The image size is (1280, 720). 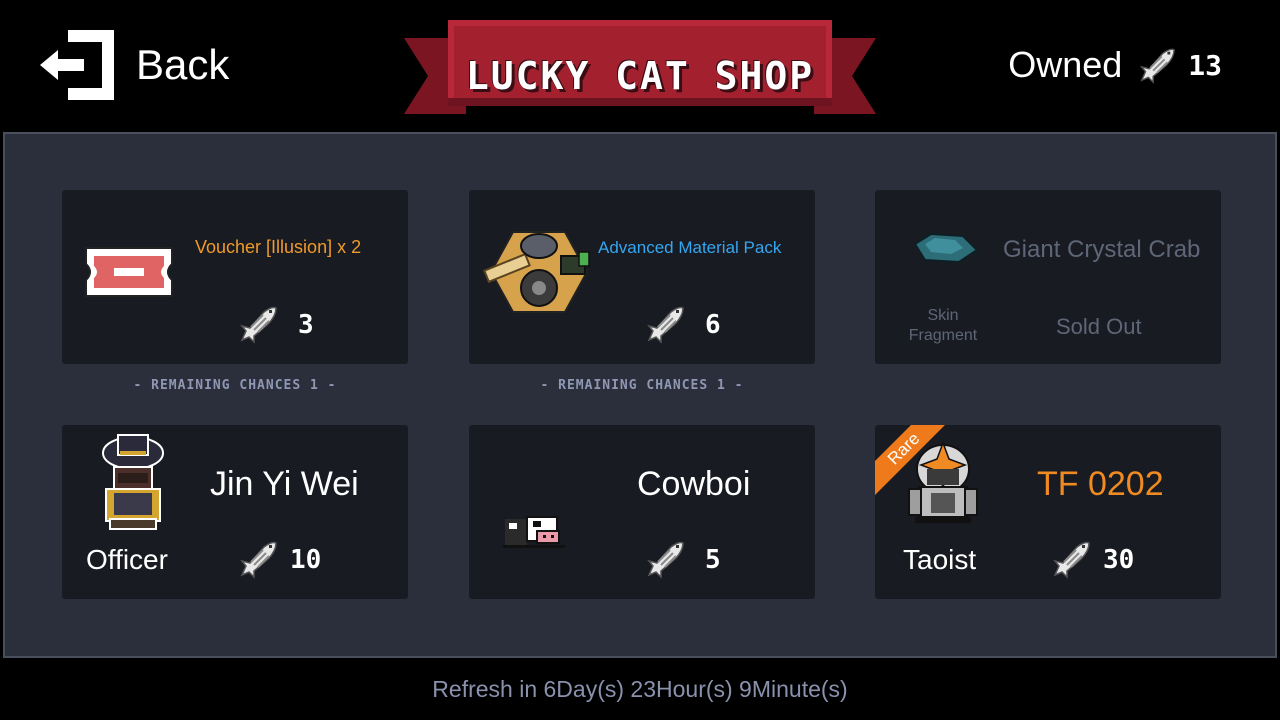 I want to click on owned-count: 13, so click(x=1205, y=65).